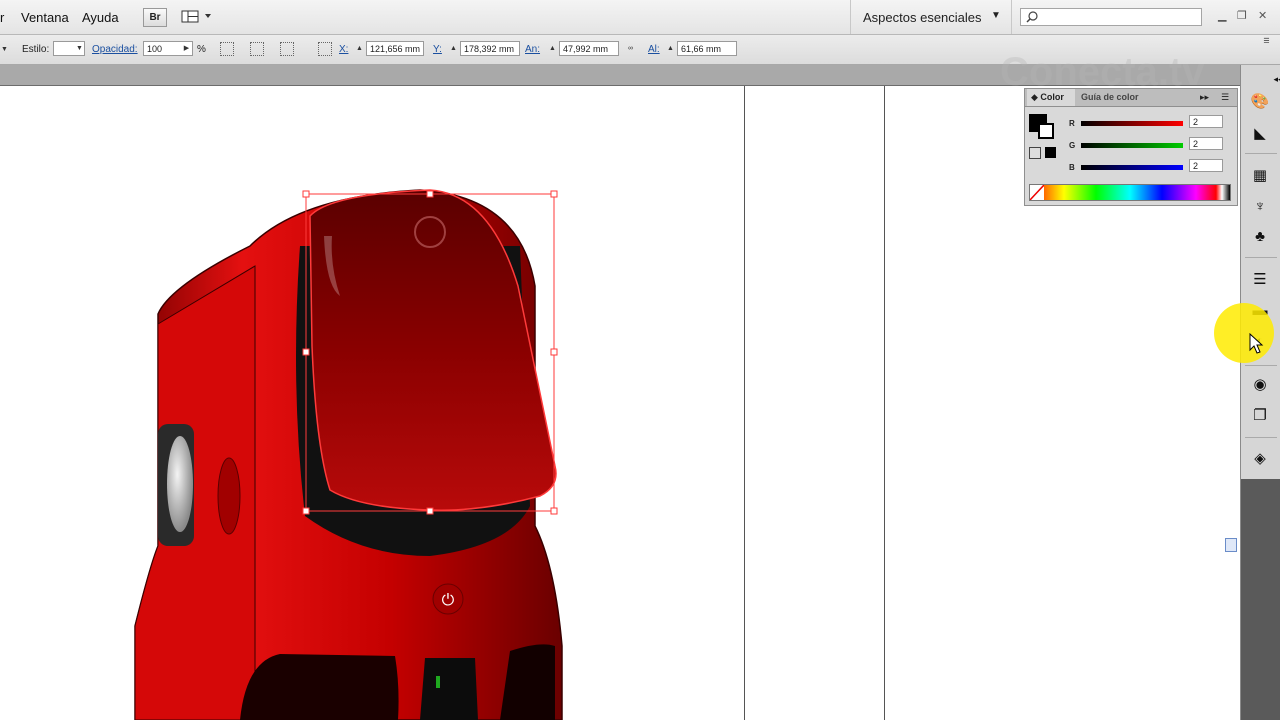 The image size is (1280, 720). I want to click on stroke-icon: ☰, so click(1260, 280).